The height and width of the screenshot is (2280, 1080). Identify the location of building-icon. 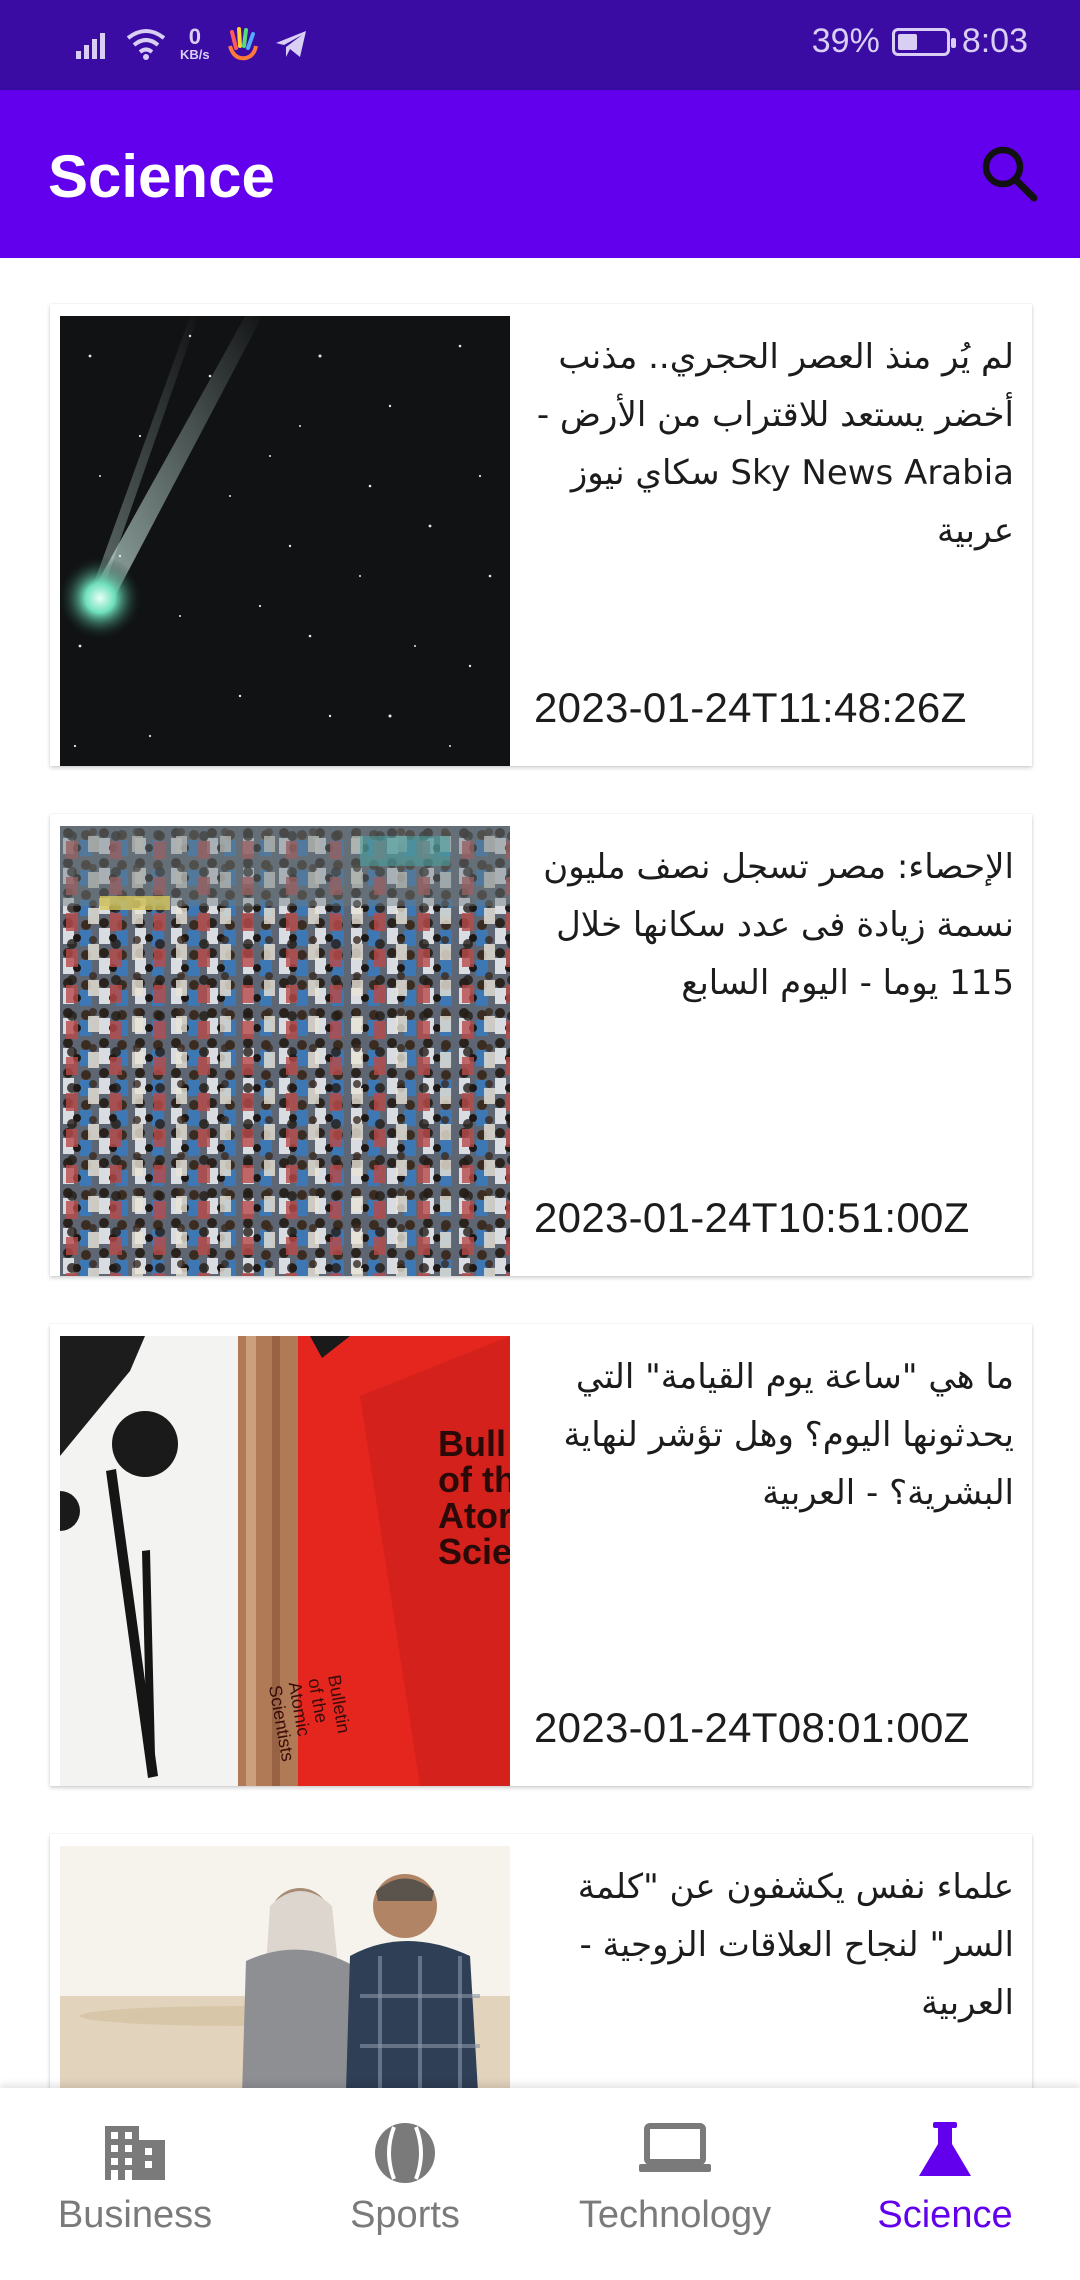
(135, 2153).